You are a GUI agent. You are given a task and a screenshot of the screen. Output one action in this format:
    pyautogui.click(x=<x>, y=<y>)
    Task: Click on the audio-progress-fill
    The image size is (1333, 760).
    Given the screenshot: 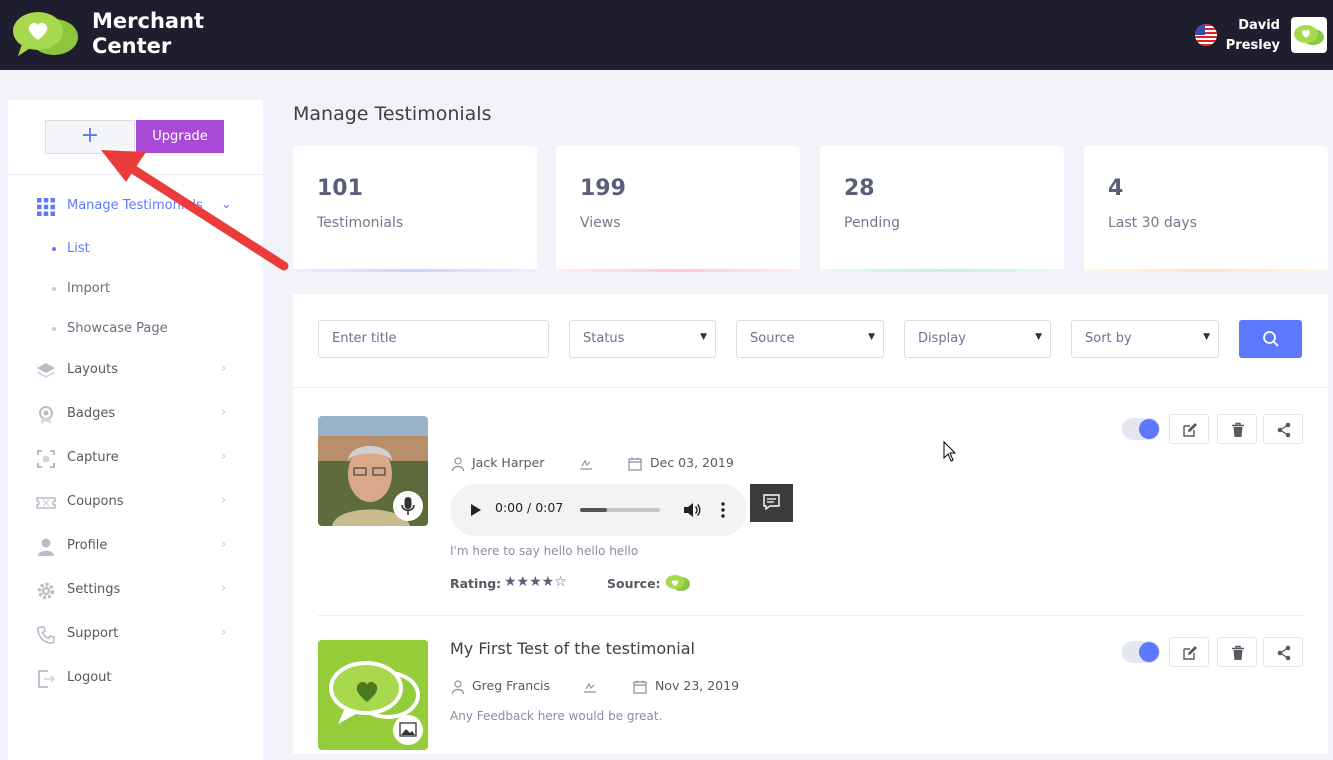 What is the action you would take?
    pyautogui.click(x=594, y=510)
    